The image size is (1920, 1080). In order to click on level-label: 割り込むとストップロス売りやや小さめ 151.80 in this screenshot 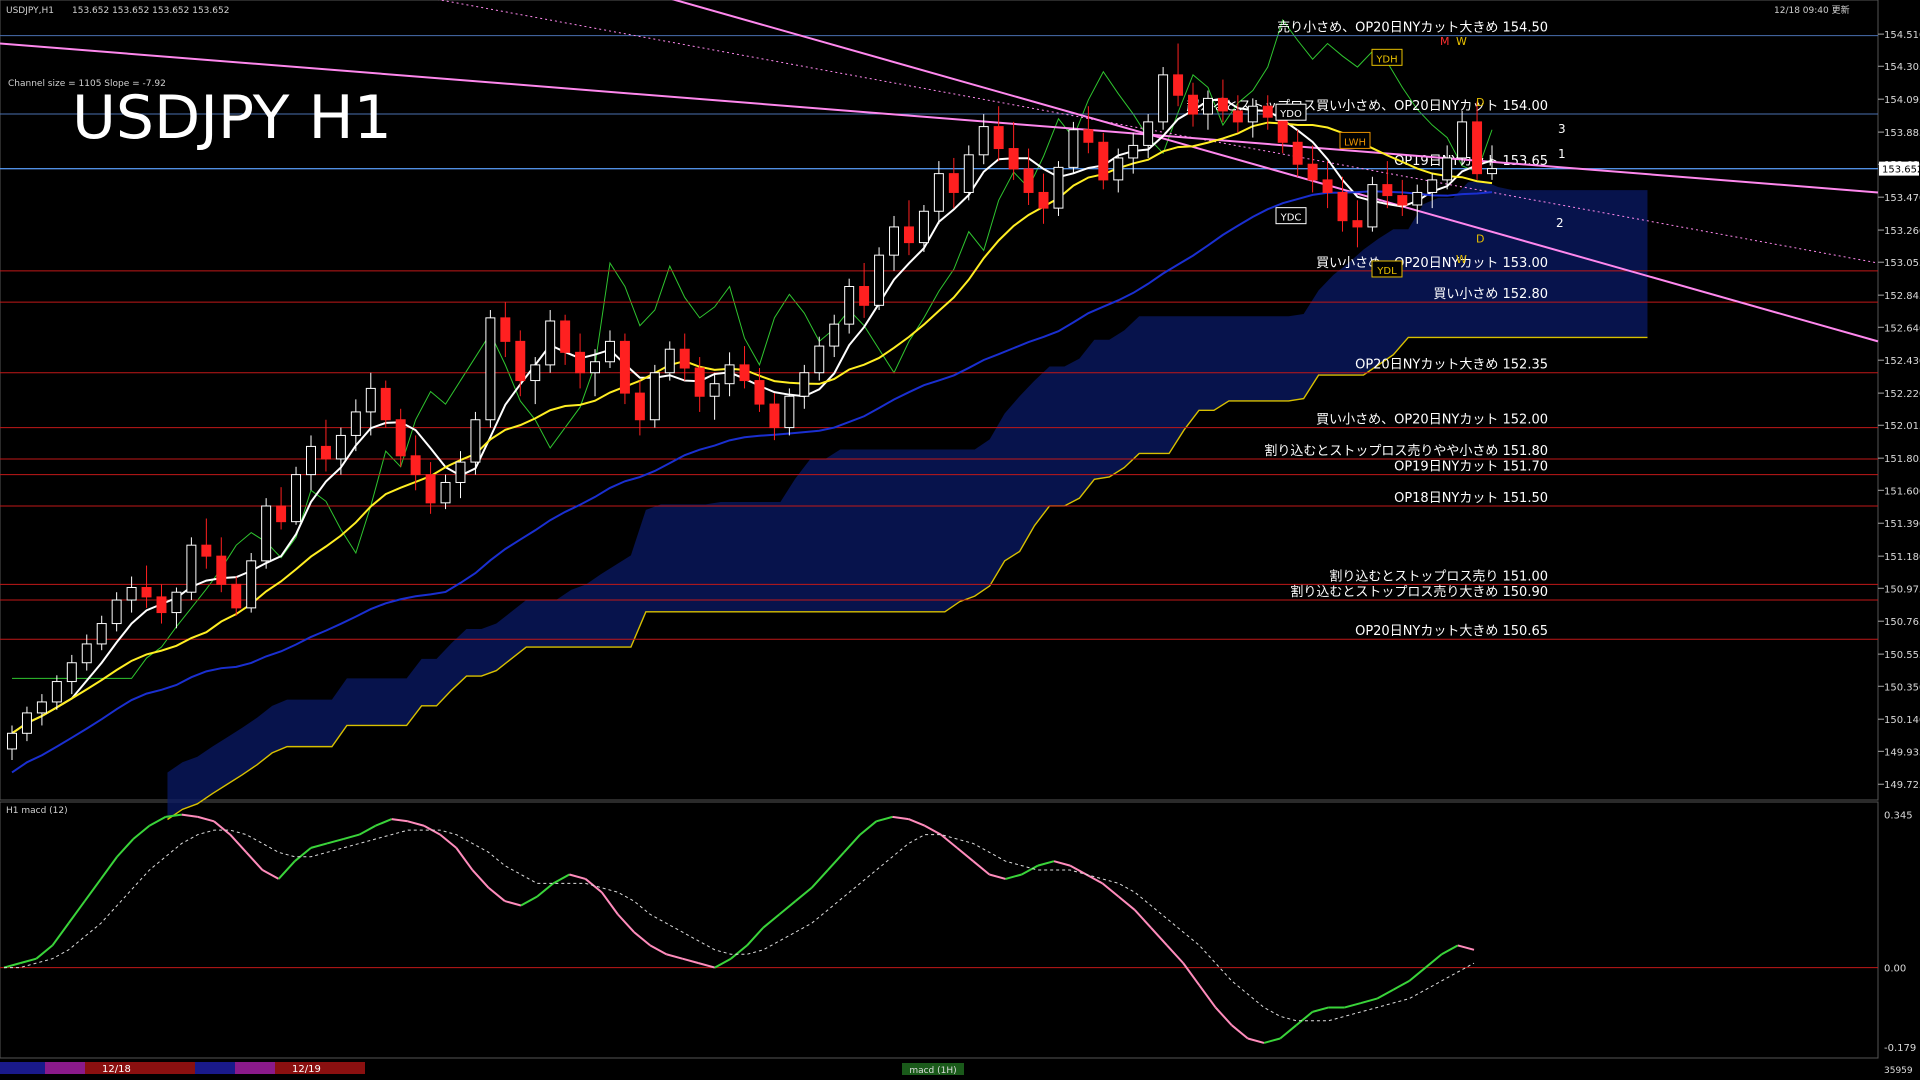, I will do `click(1406, 451)`.